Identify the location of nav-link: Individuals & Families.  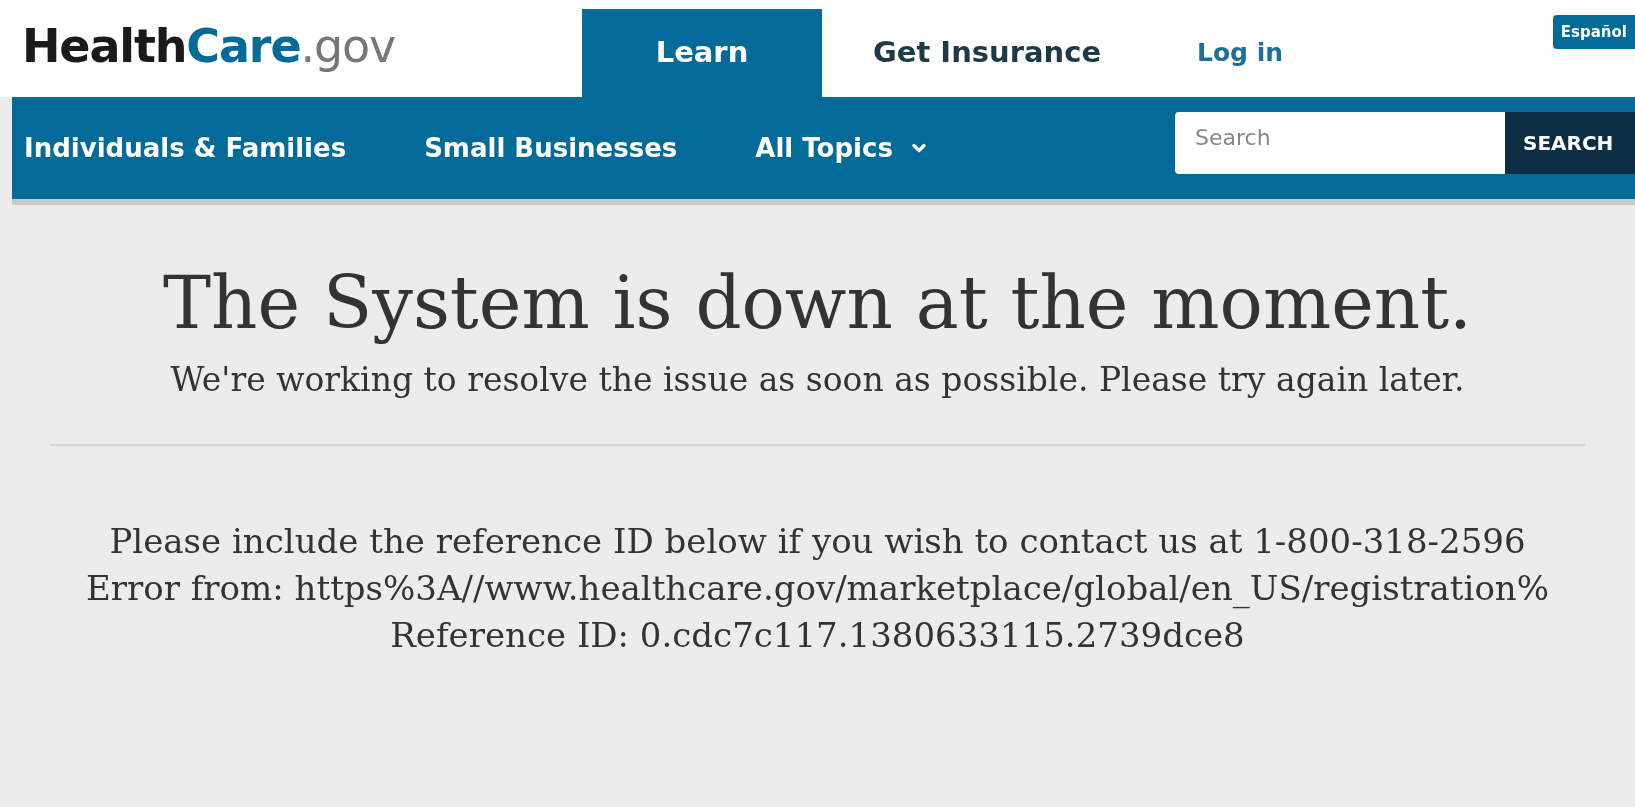
(185, 148).